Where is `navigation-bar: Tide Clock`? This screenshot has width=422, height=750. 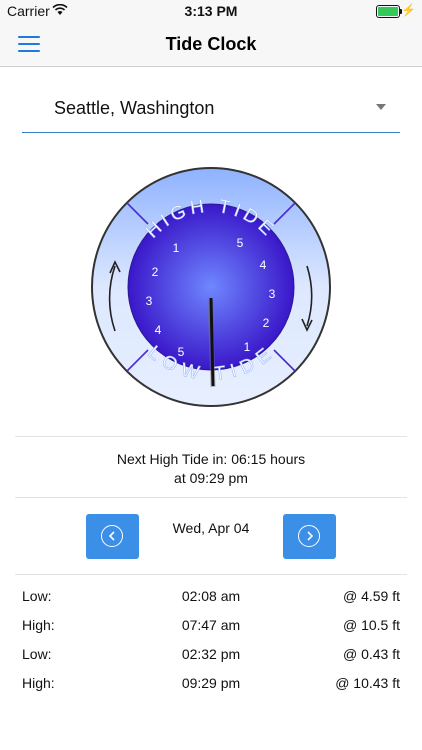 navigation-bar: Tide Clock is located at coordinates (211, 44).